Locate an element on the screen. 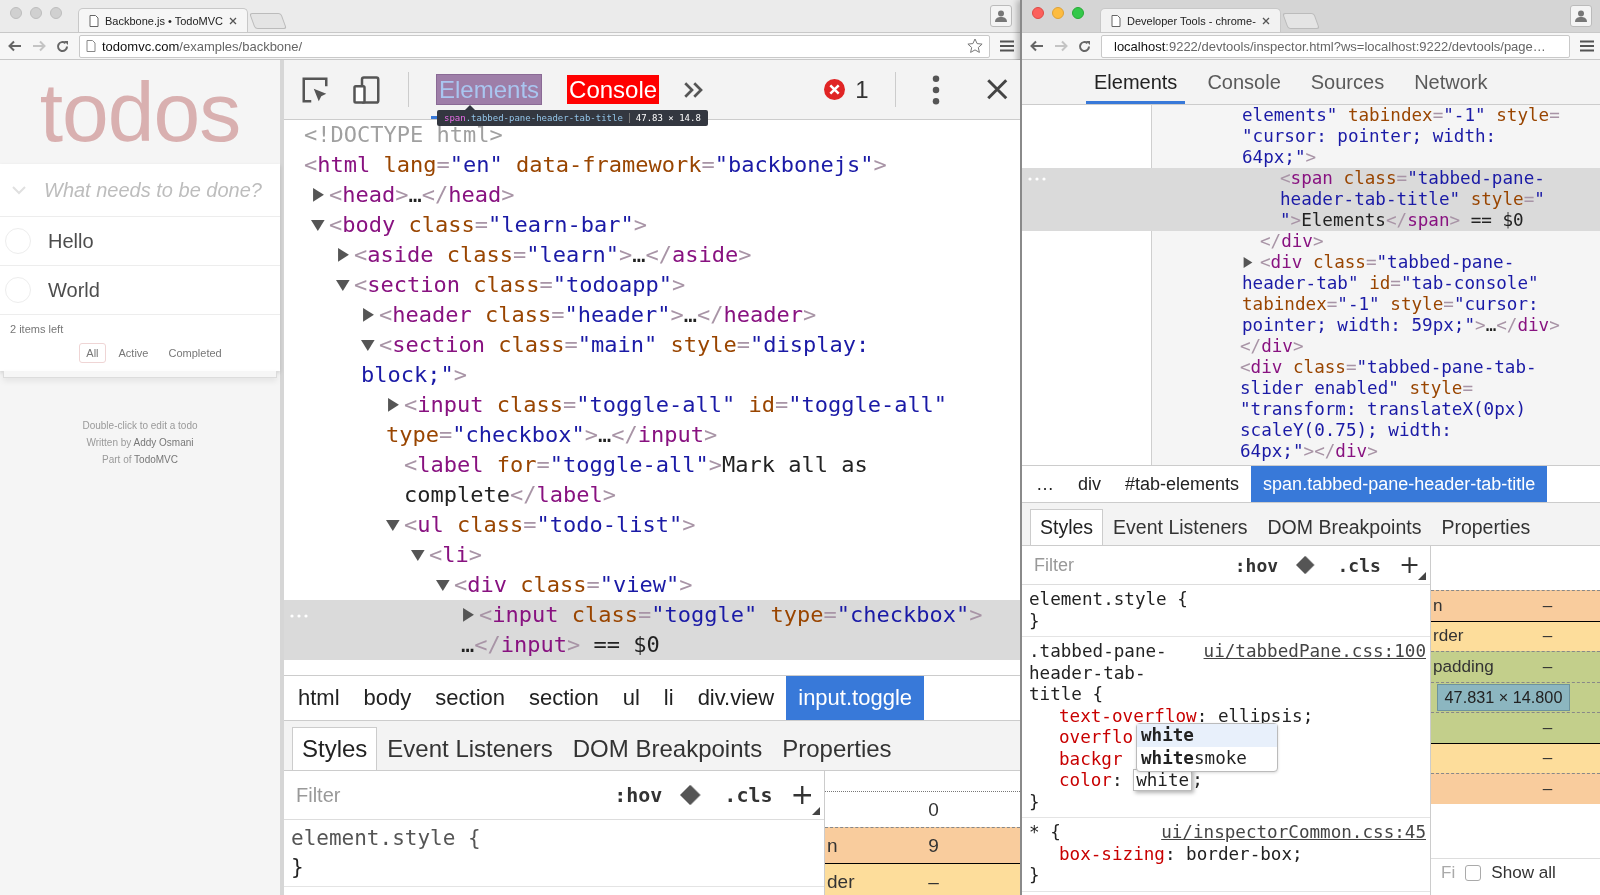  dom-node: <li> is located at coordinates (652, 555).